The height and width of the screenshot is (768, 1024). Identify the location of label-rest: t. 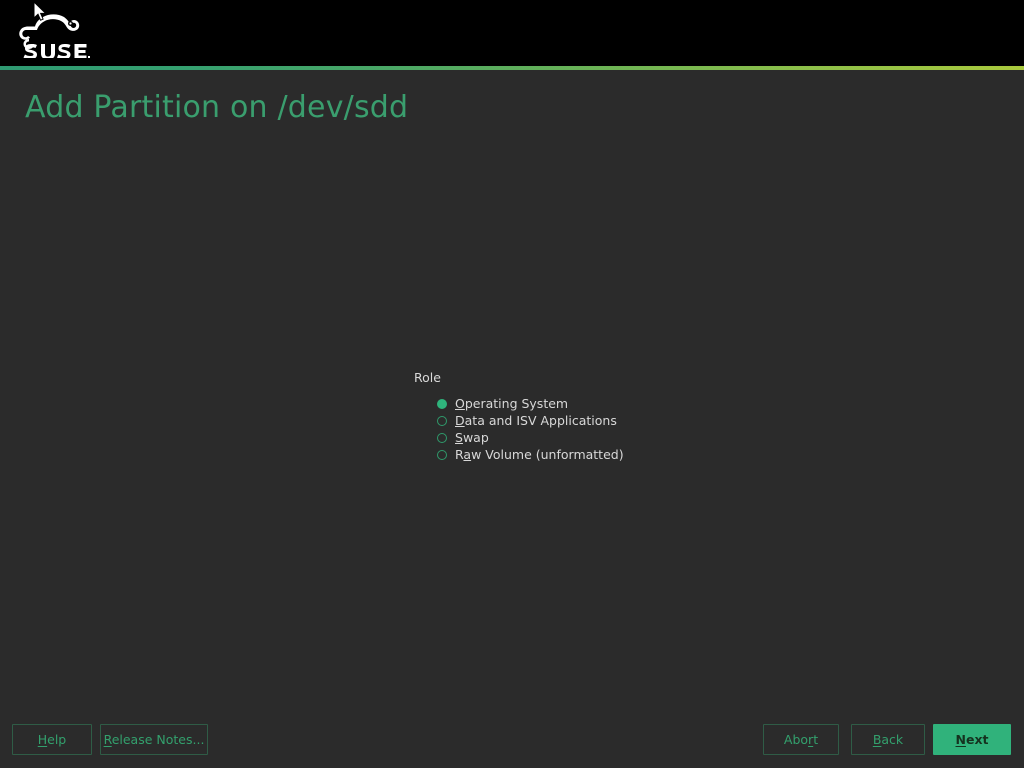
(816, 739).